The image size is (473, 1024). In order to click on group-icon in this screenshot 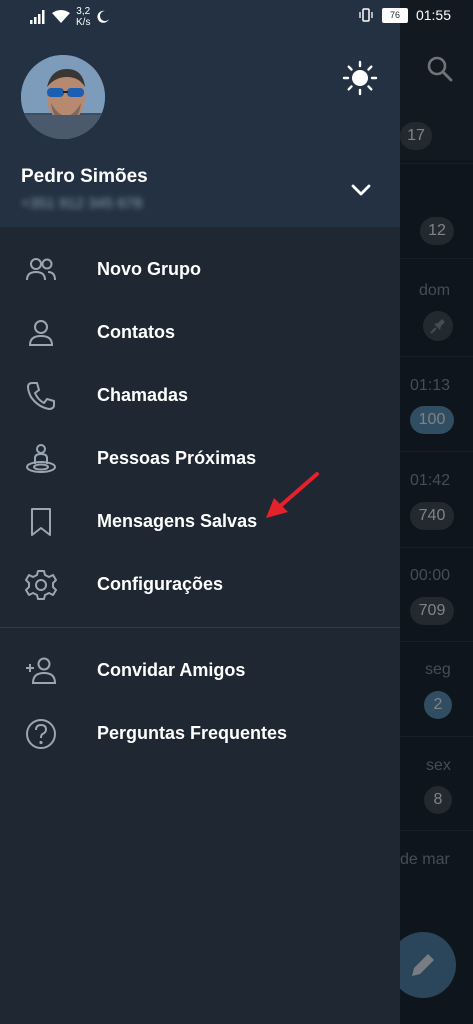, I will do `click(41, 269)`.